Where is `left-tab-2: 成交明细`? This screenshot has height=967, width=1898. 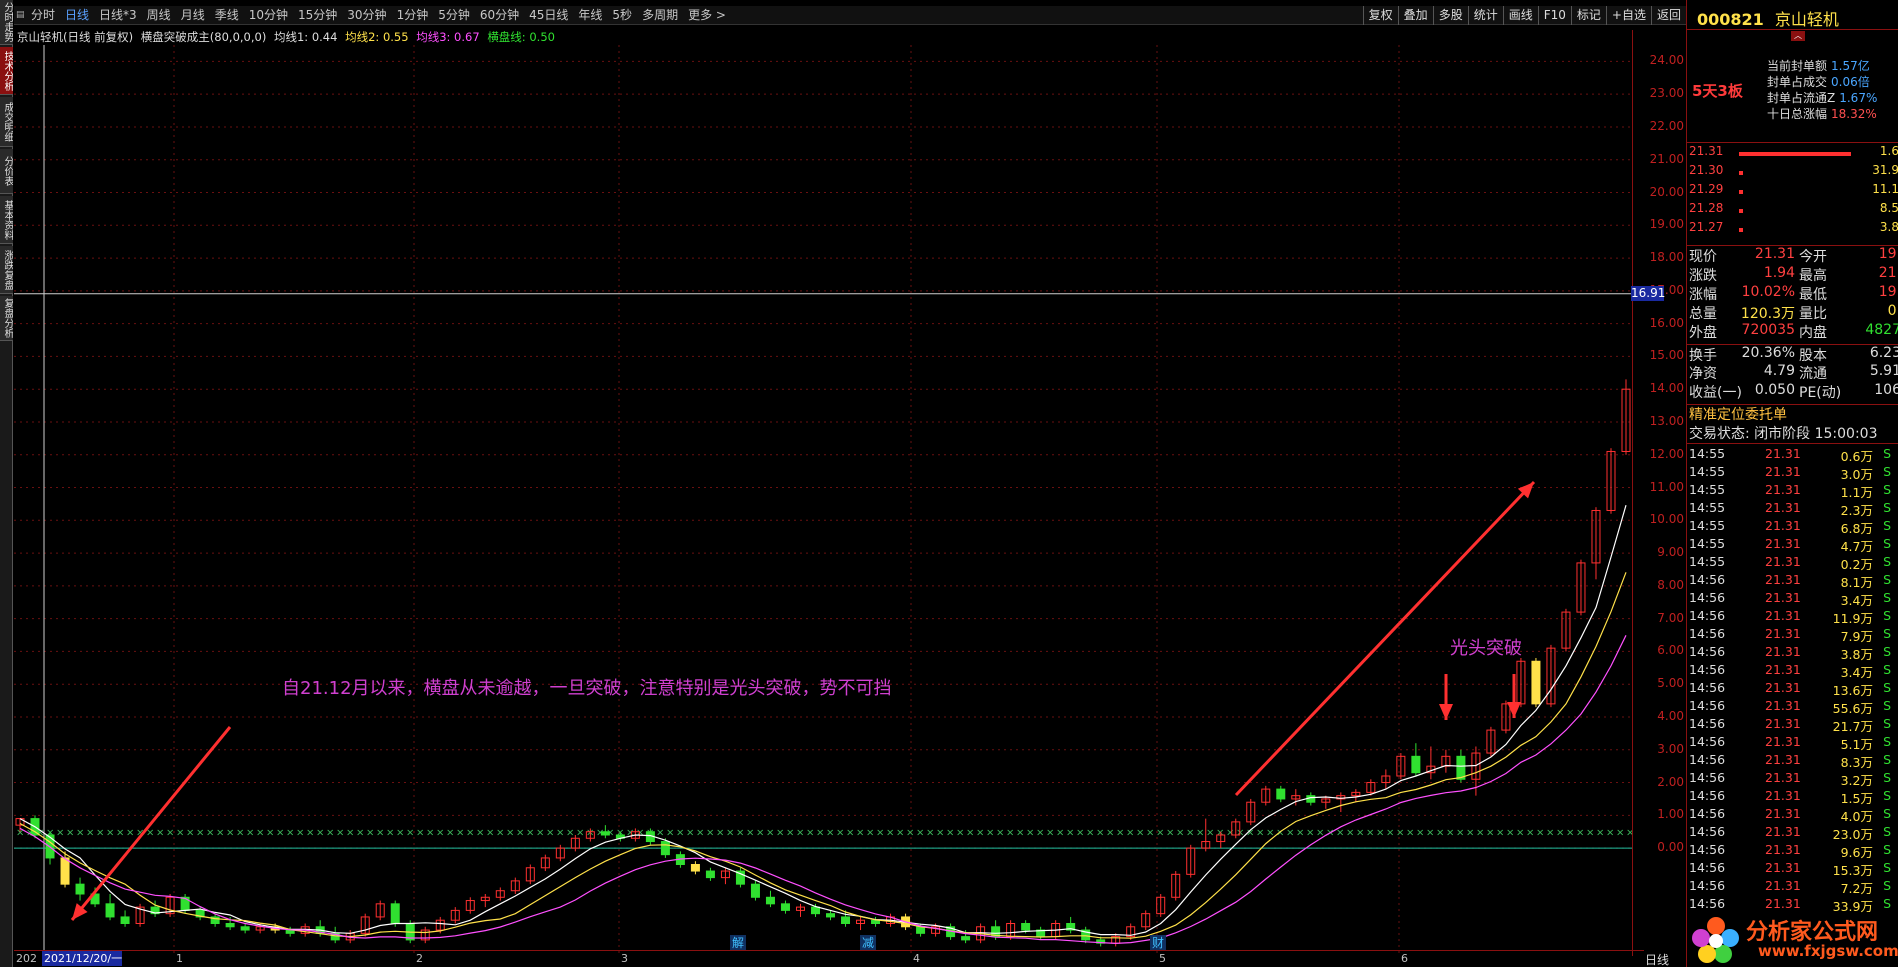 left-tab-2: 成交明细 is located at coordinates (6, 122).